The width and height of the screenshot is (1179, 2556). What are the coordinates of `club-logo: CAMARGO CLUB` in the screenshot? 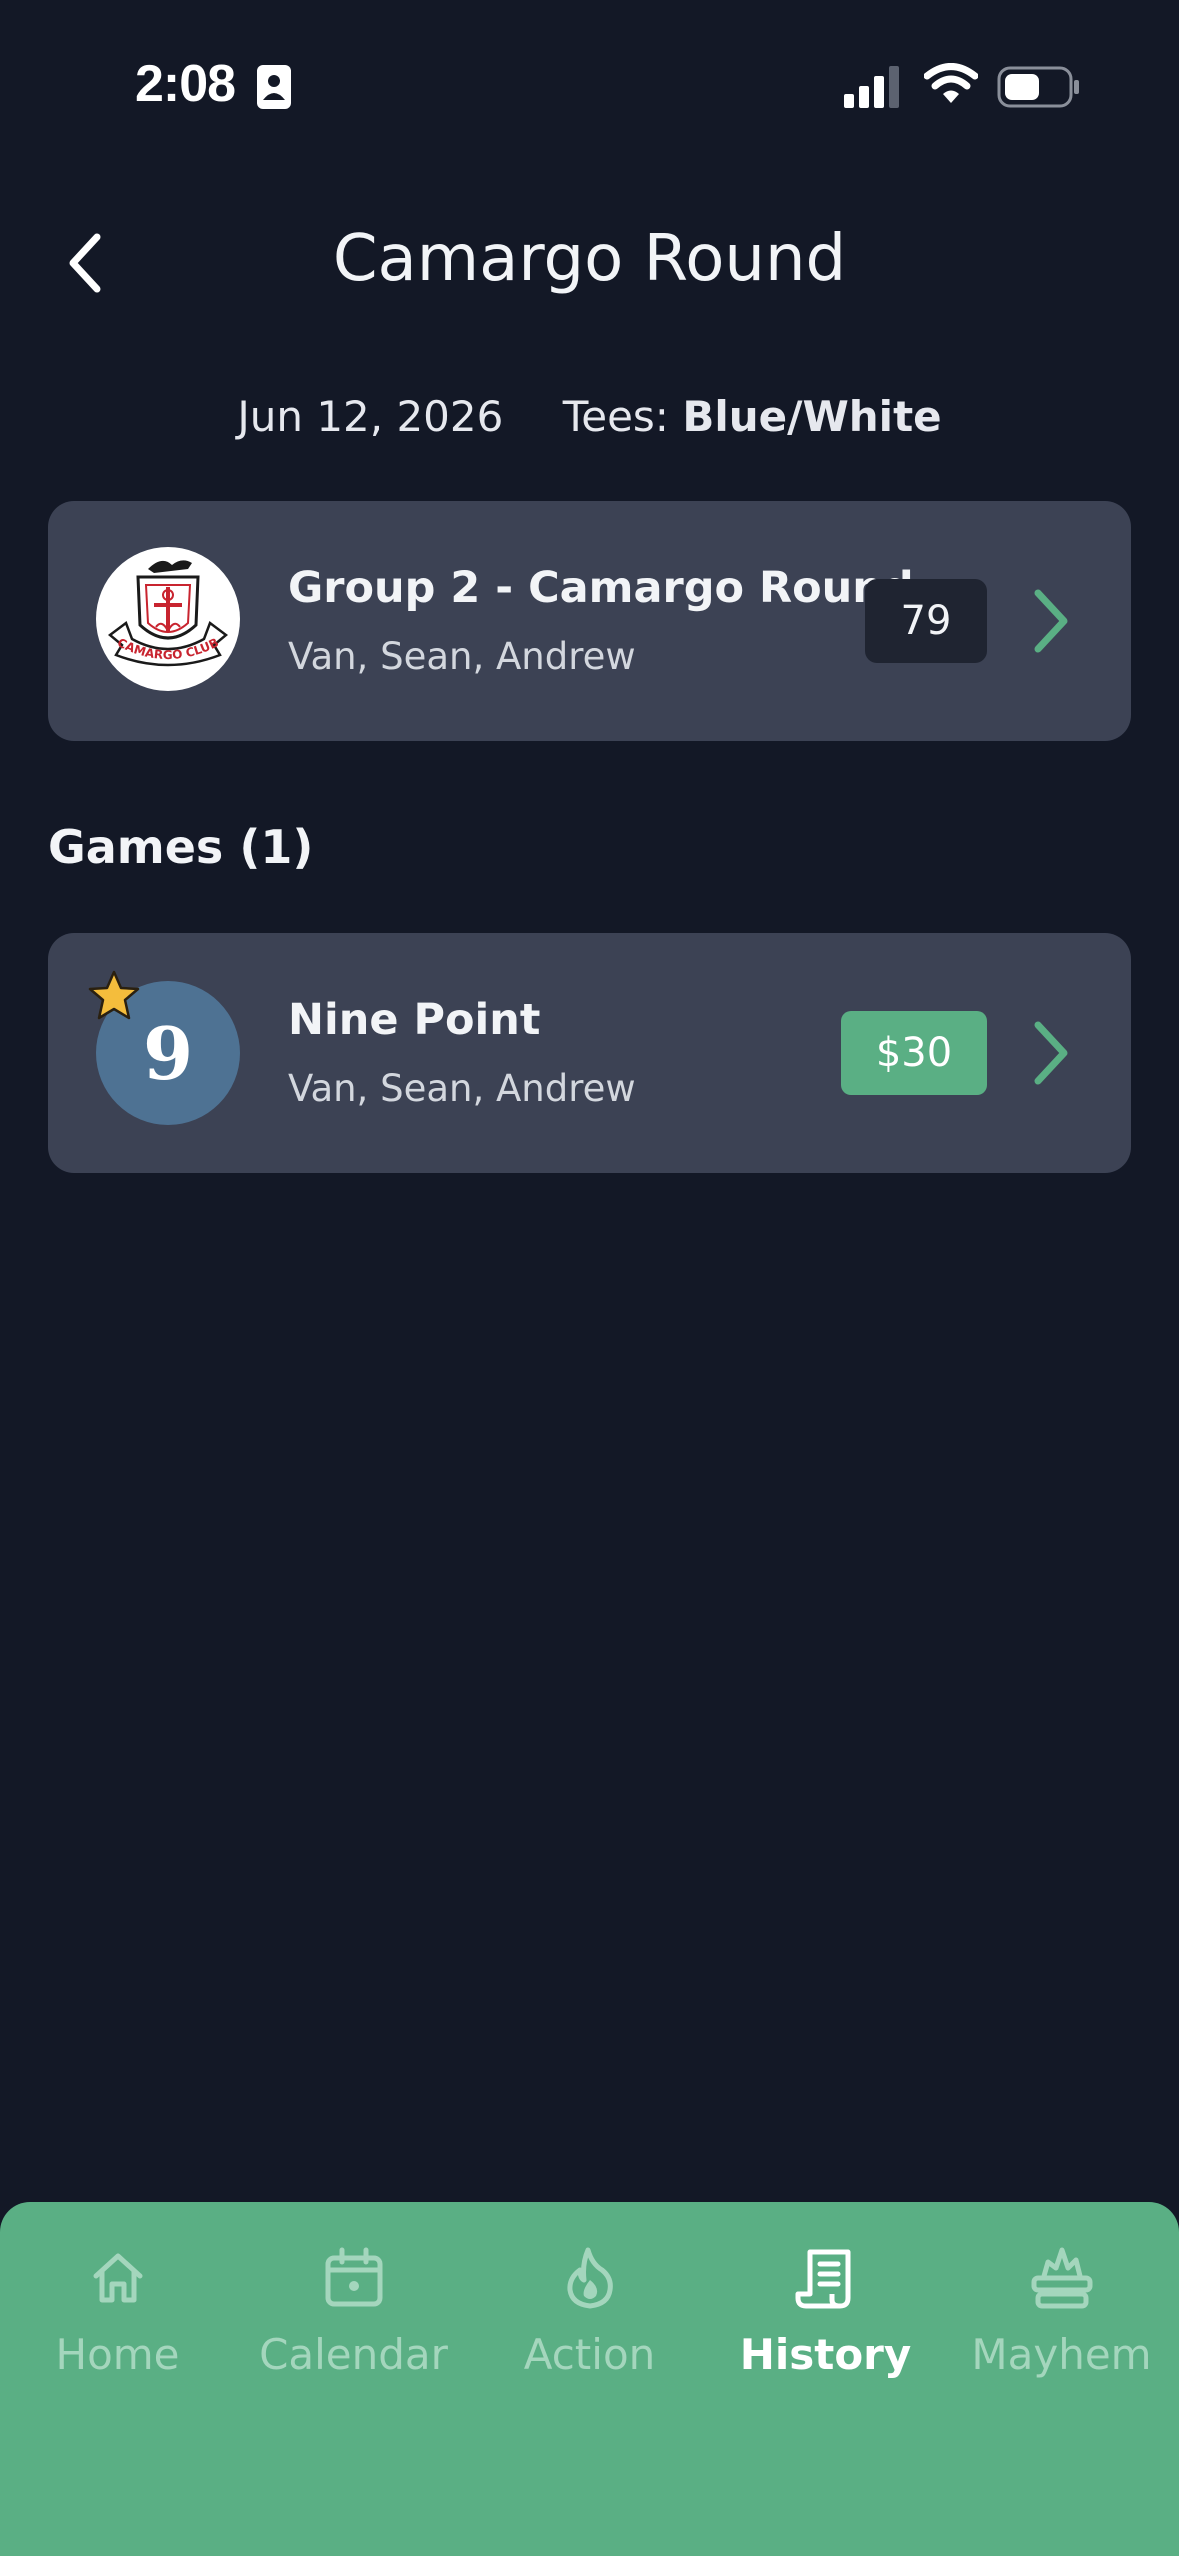 It's located at (168, 619).